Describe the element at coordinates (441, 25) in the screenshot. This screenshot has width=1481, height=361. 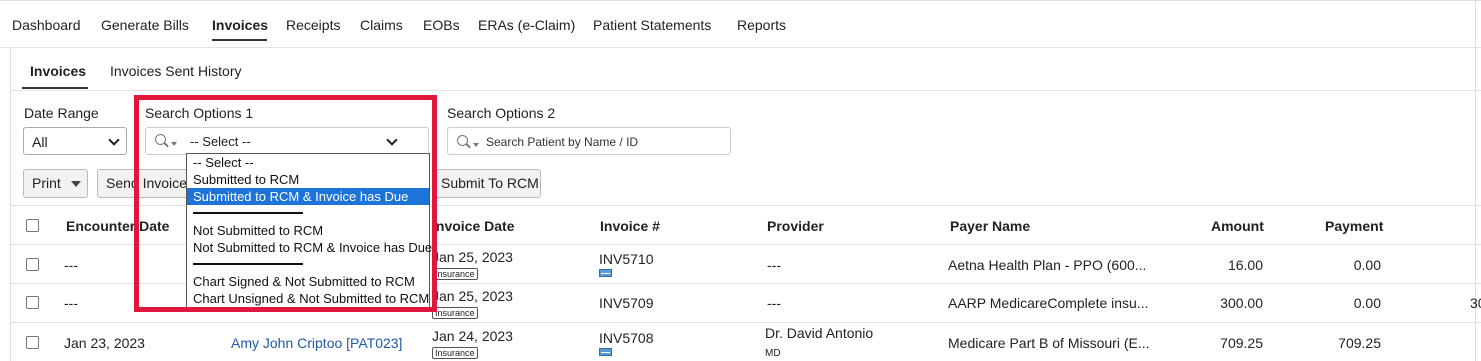
I see `nav-eobs: EOBs` at that location.